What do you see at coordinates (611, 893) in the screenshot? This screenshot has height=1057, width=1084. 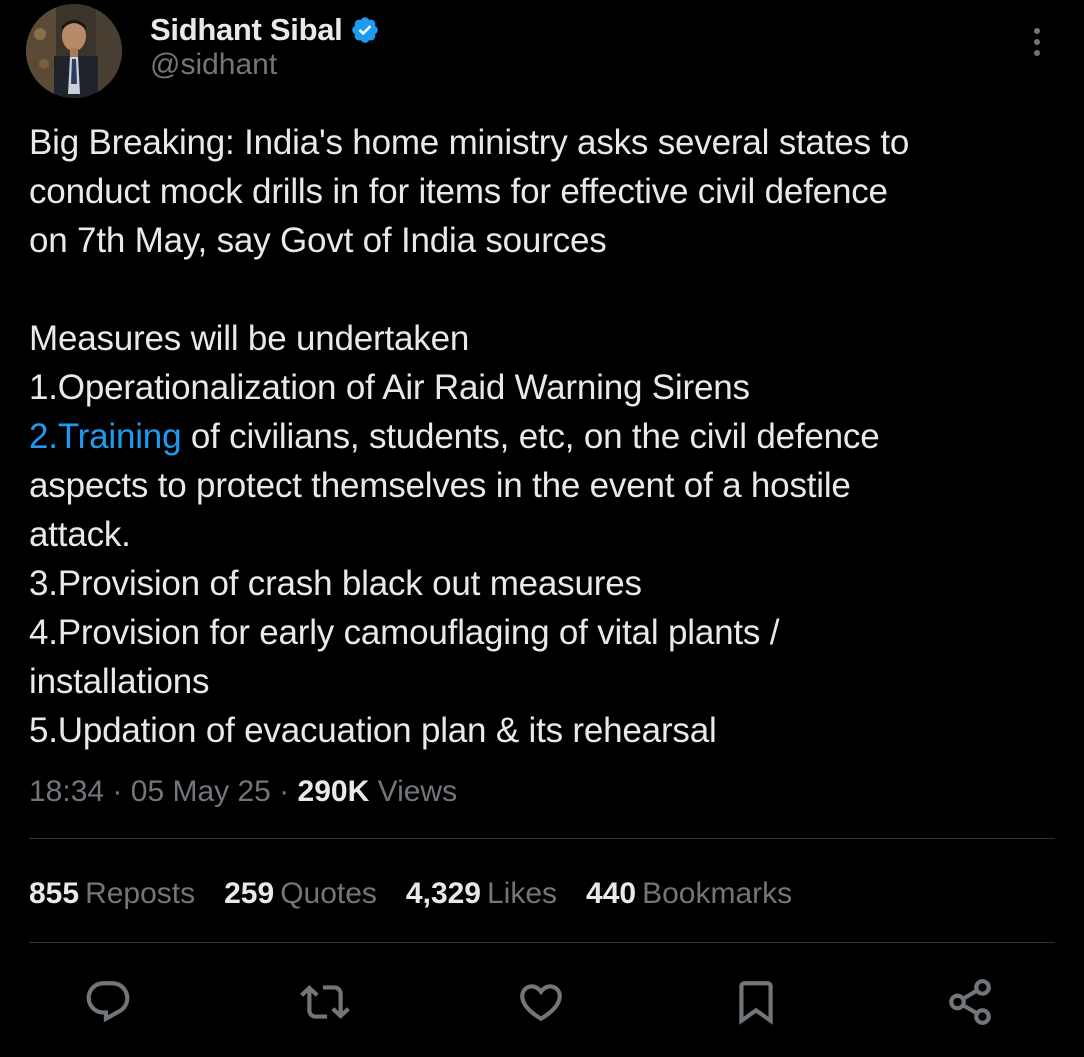 I see `bookmarks-count: 440` at bounding box center [611, 893].